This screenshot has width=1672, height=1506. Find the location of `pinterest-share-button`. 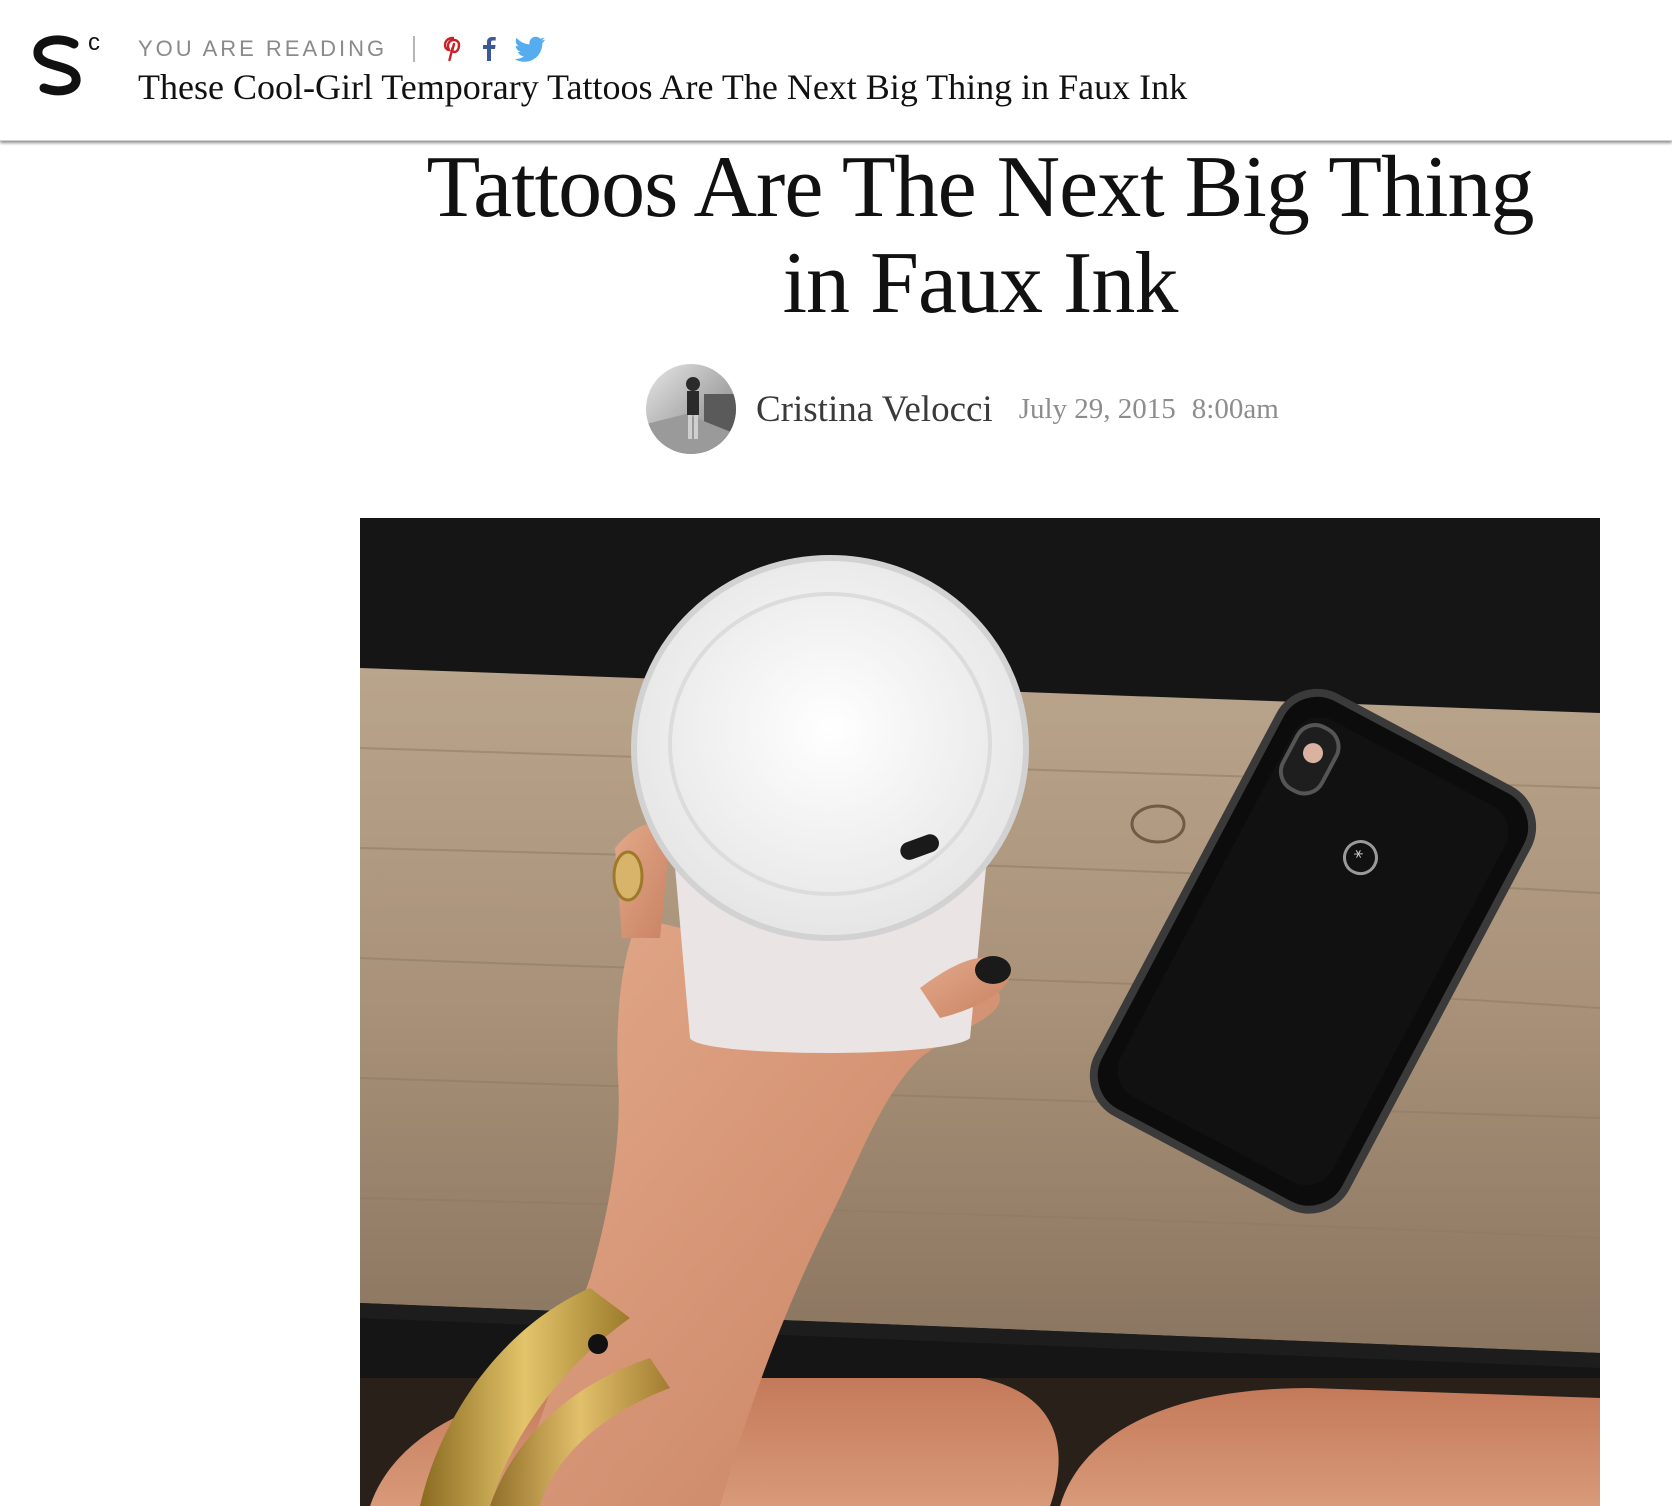

pinterest-share-button is located at coordinates (453, 49).